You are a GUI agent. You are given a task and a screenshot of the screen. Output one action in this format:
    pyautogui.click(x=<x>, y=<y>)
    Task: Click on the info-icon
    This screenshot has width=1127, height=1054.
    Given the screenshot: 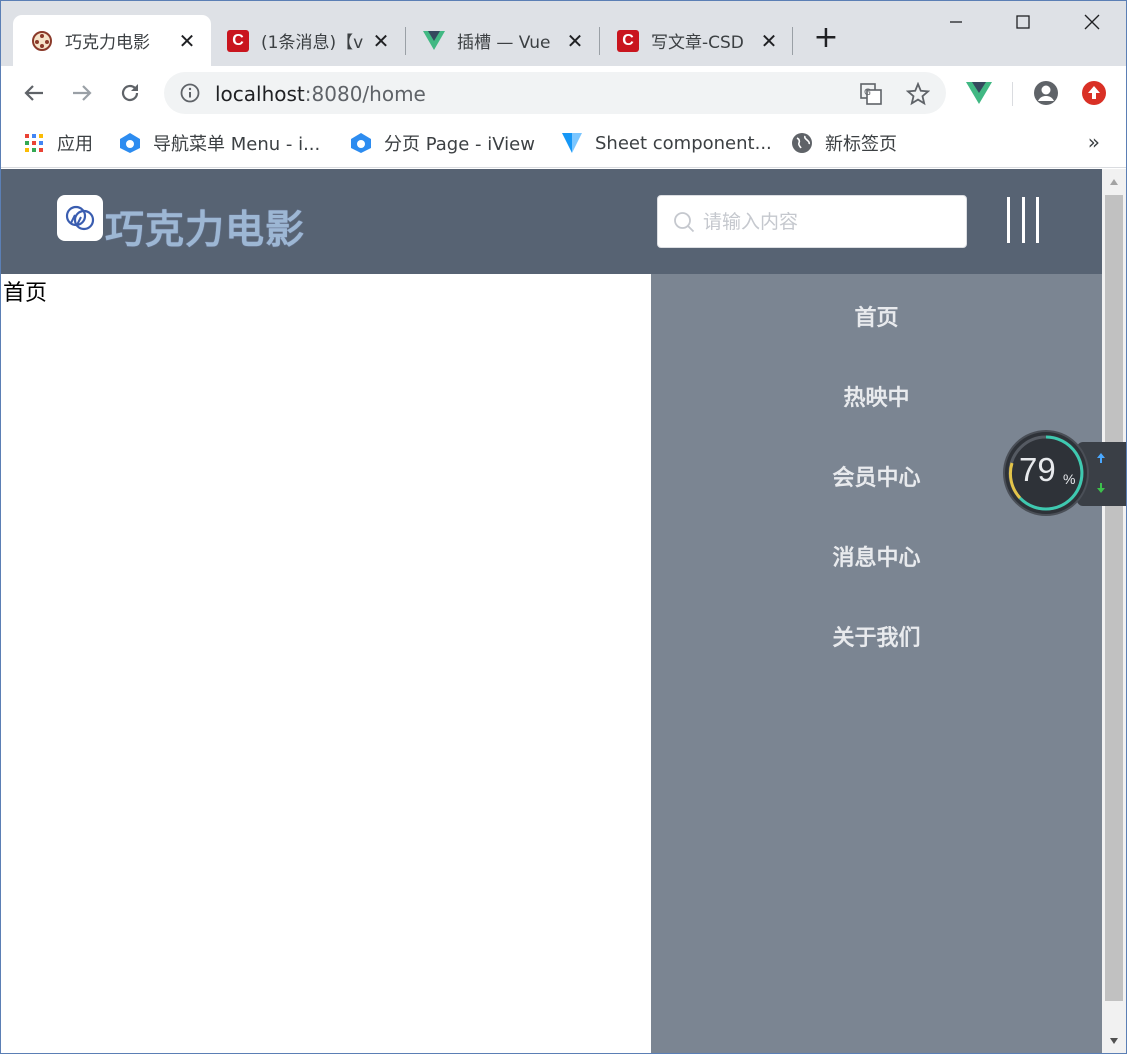 What is the action you would take?
    pyautogui.click(x=190, y=93)
    